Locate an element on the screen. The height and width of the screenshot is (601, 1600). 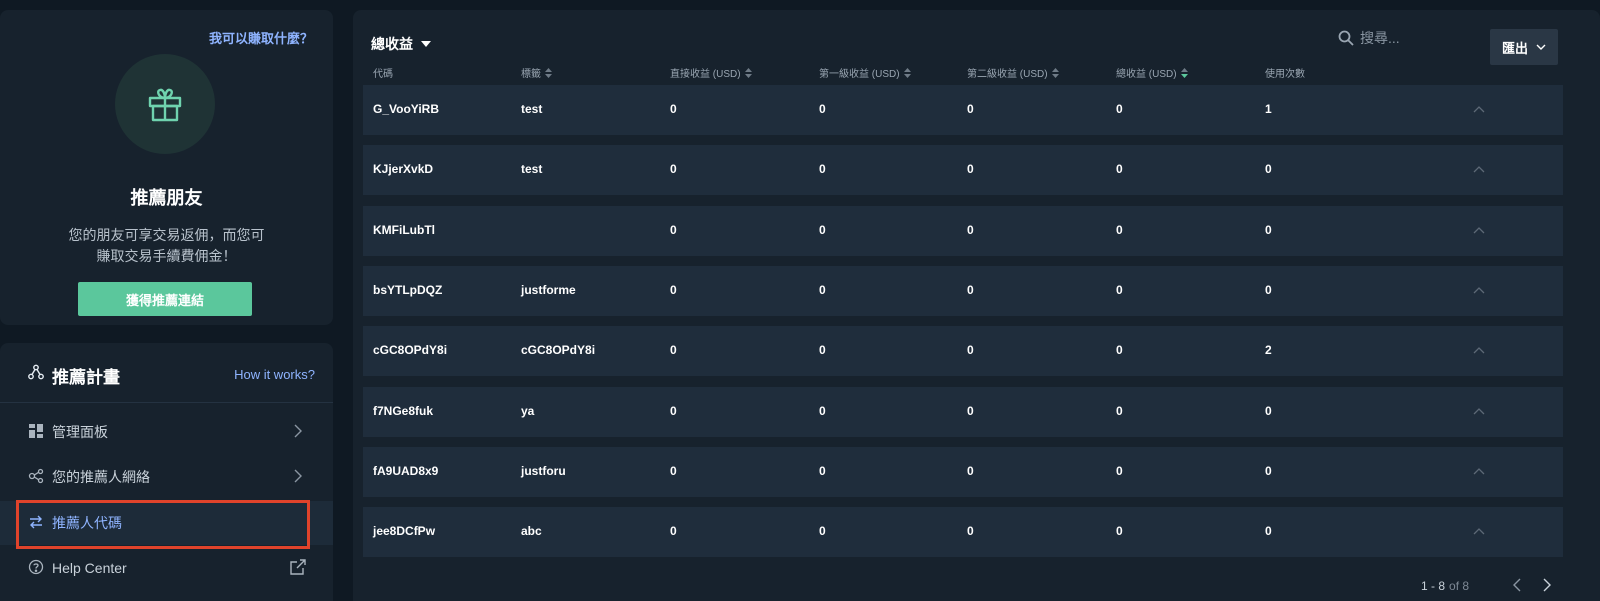
table-cell: KJjerXvkD is located at coordinates (403, 169).